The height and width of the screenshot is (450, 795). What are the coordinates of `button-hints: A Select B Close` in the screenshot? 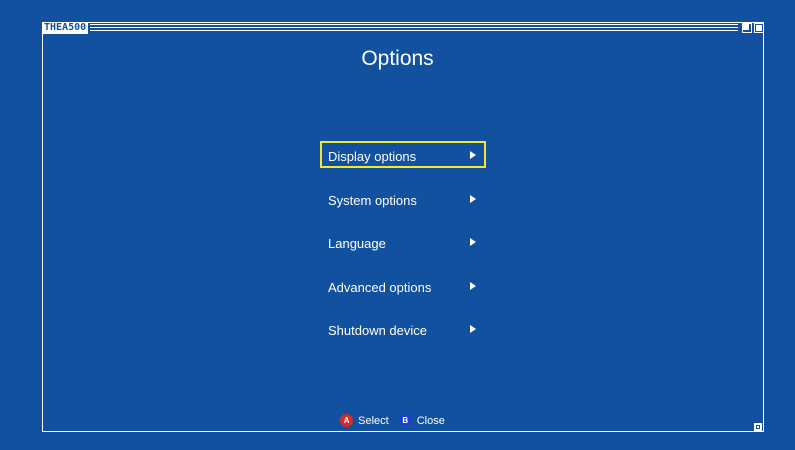 It's located at (397, 420).